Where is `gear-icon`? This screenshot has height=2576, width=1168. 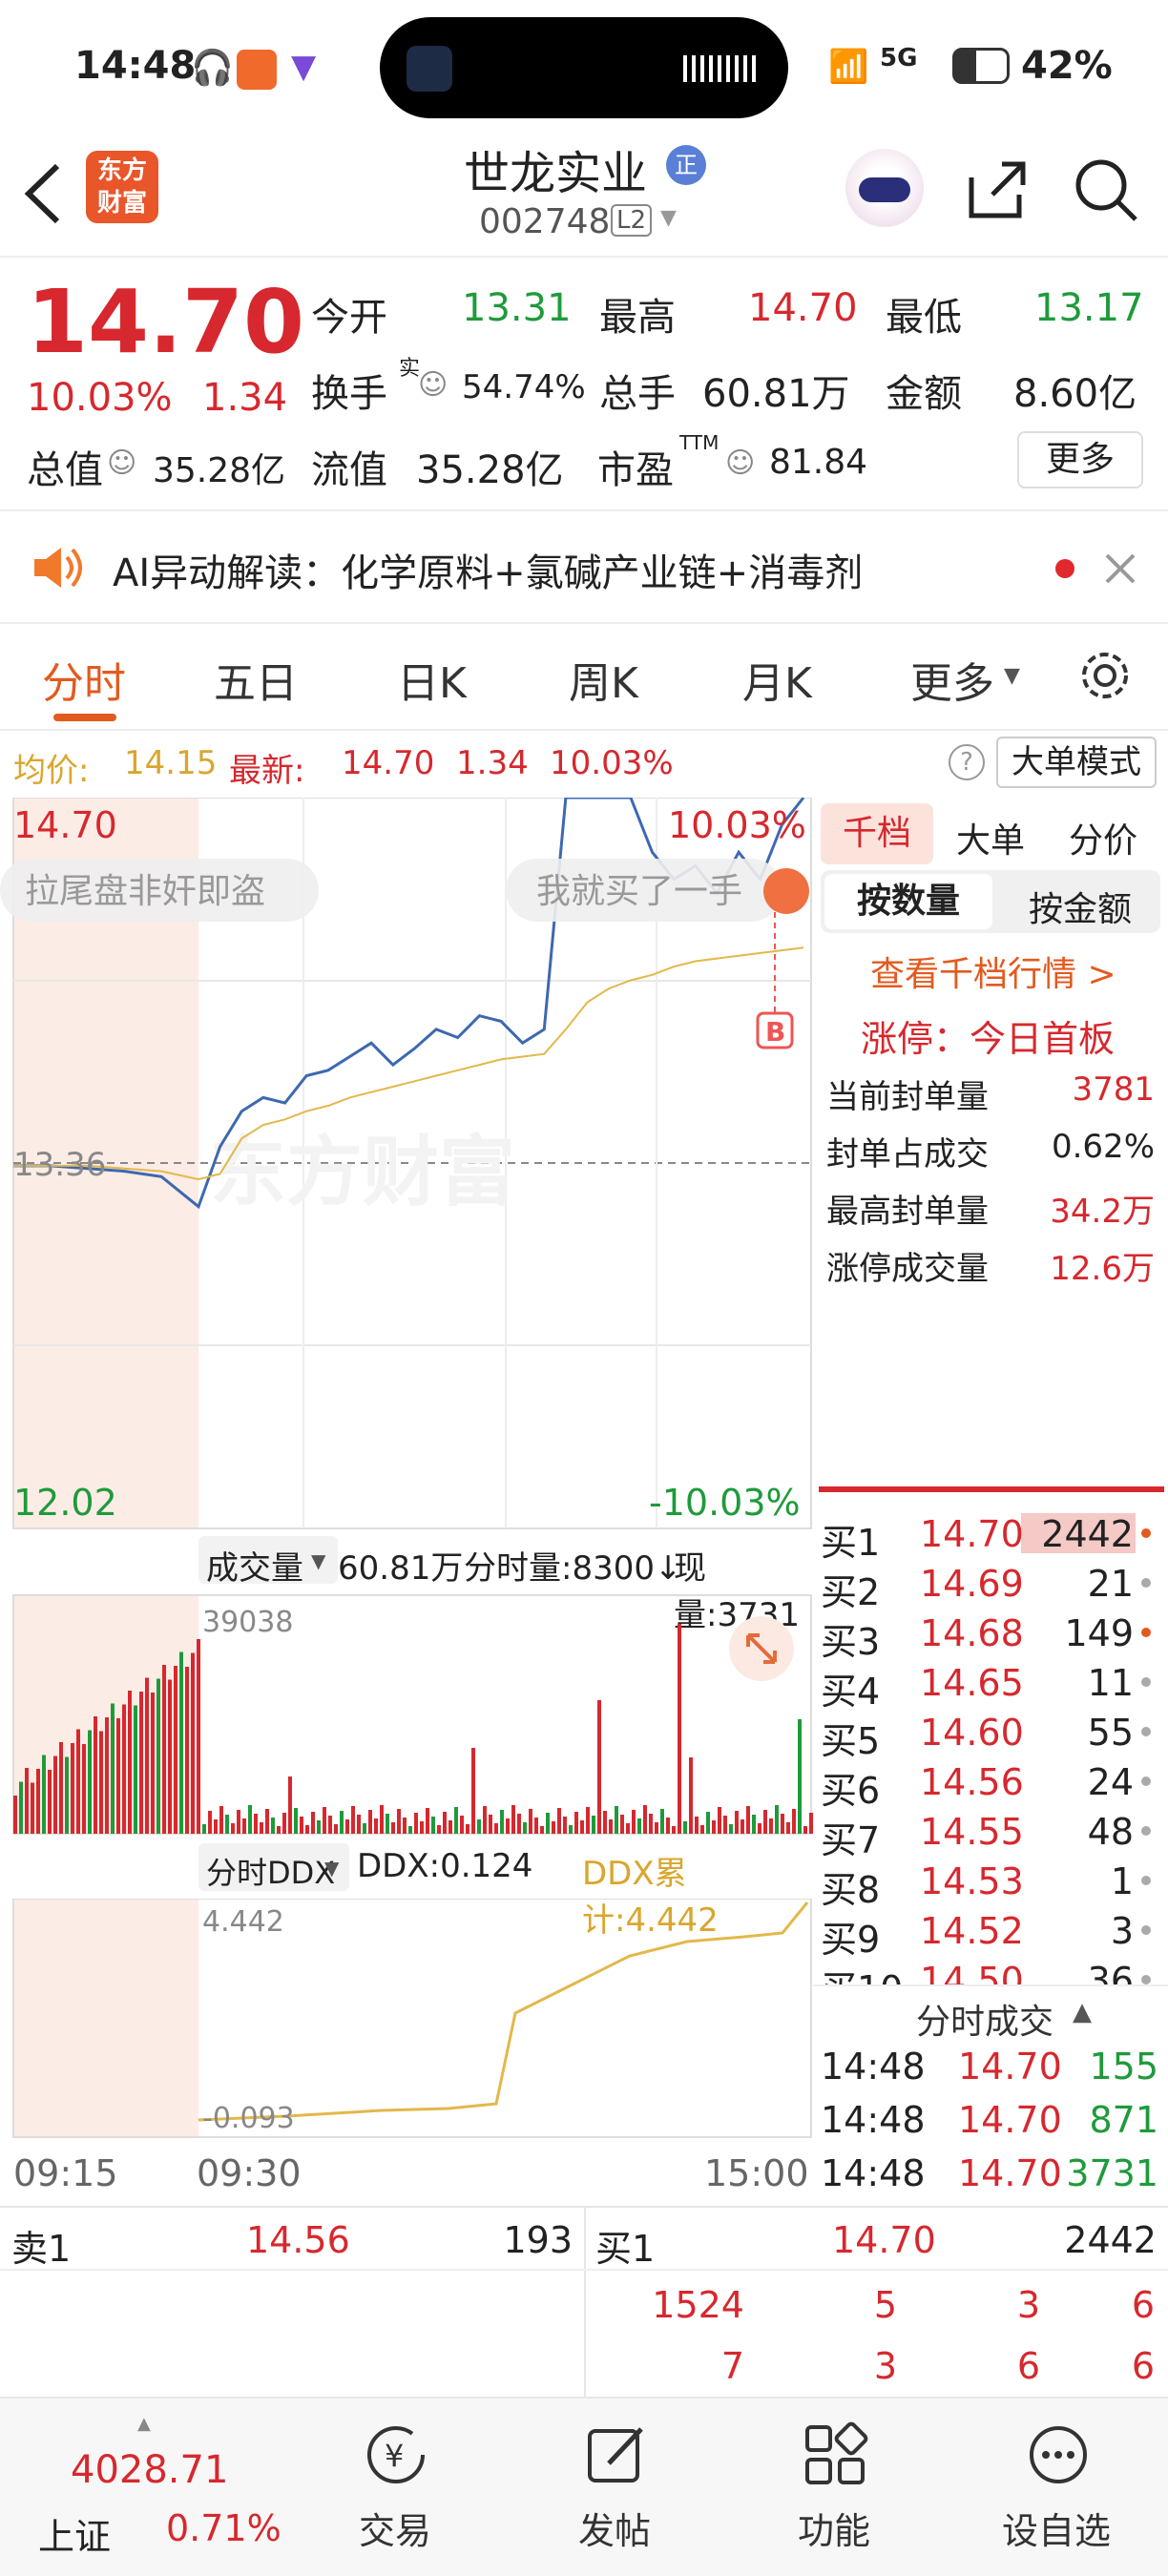 gear-icon is located at coordinates (1105, 675).